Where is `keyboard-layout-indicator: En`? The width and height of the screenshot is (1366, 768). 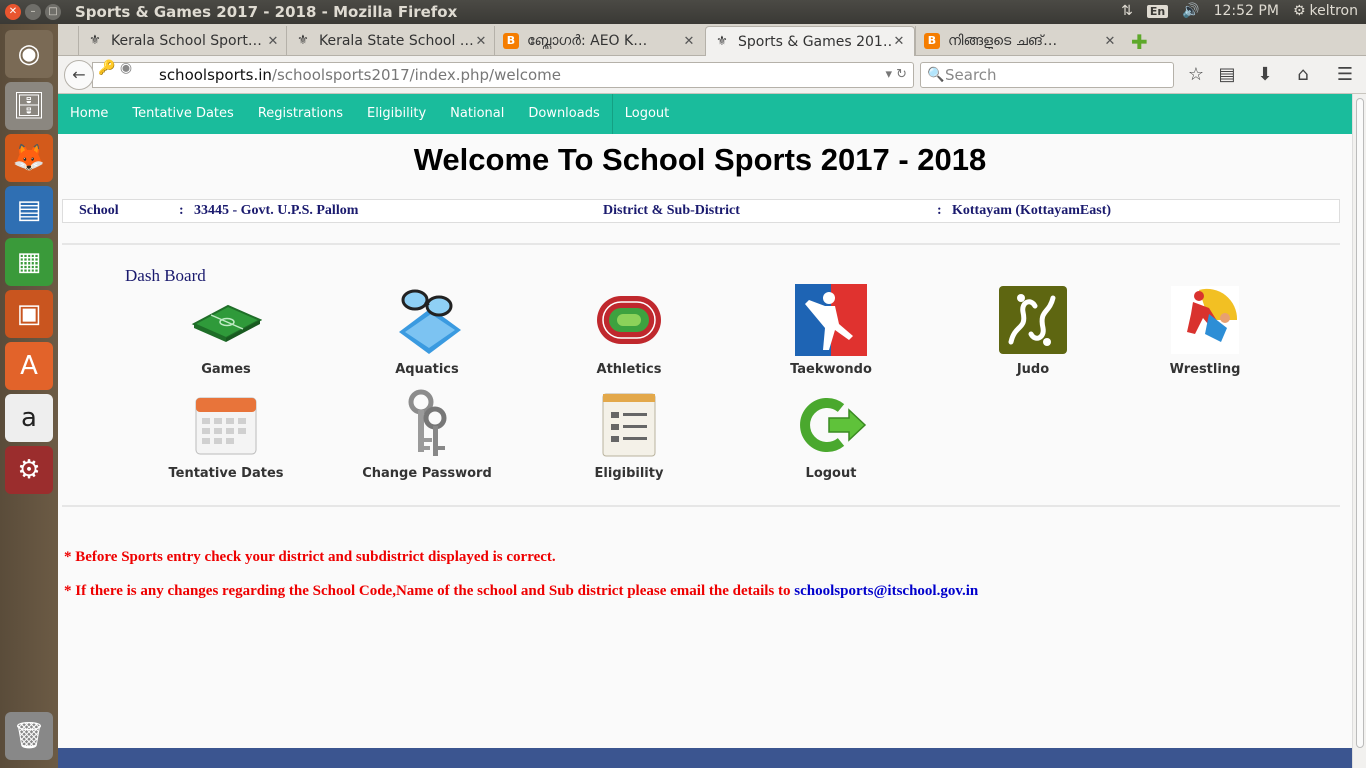 keyboard-layout-indicator: En is located at coordinates (1157, 11).